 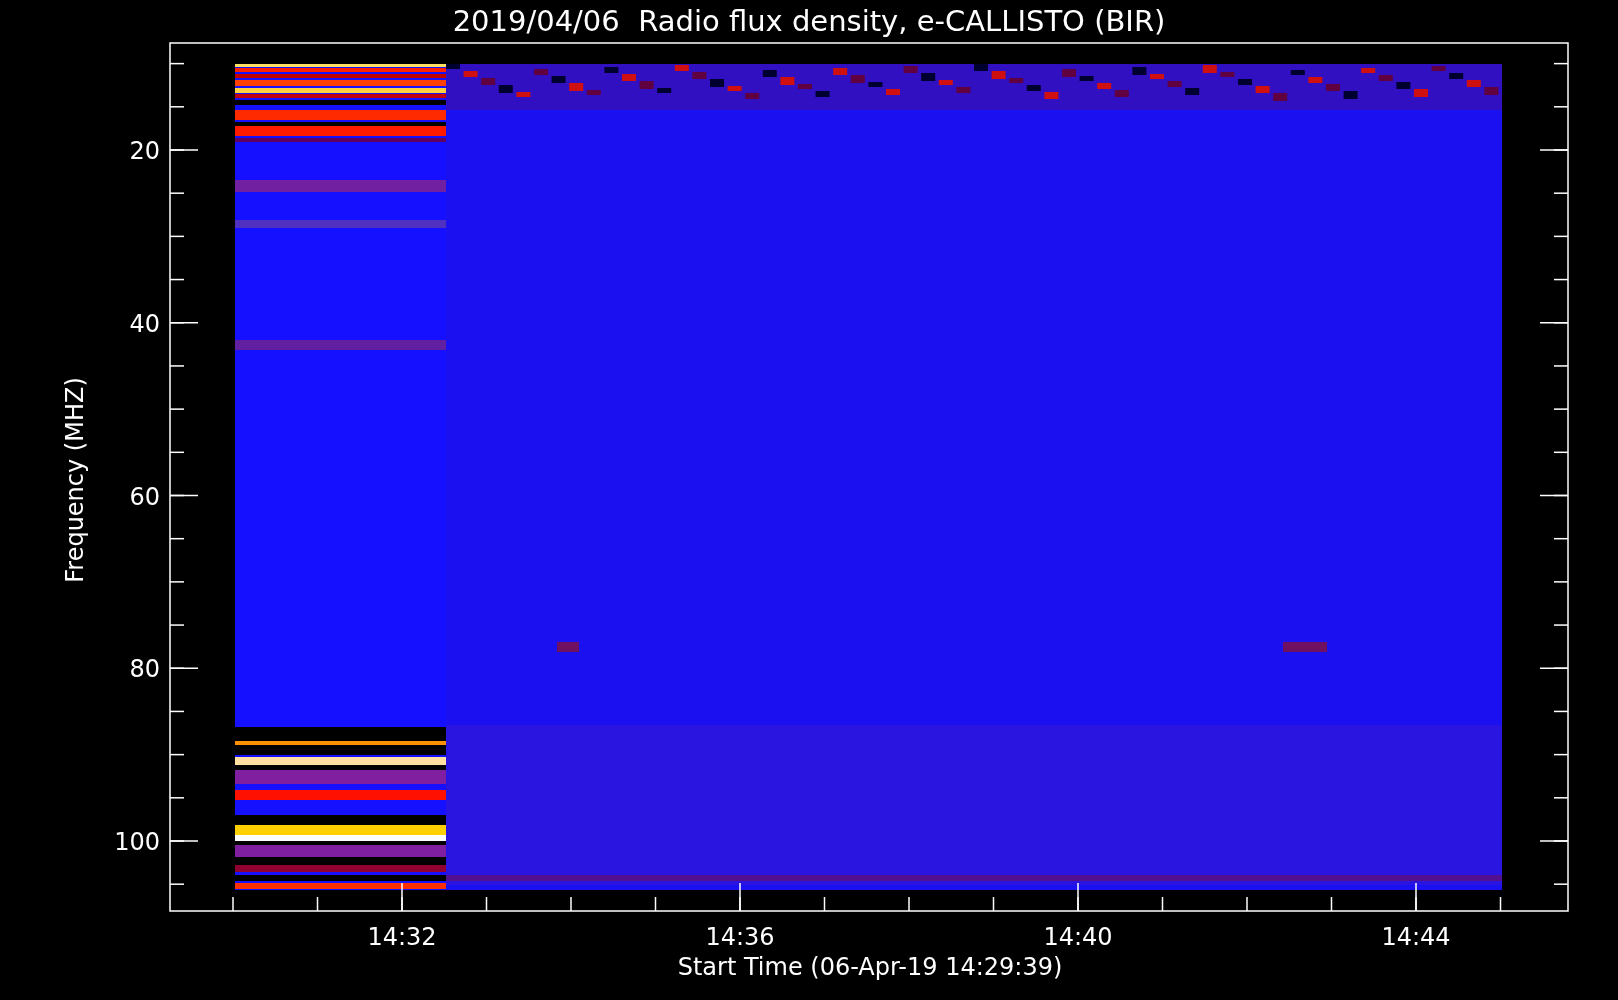 I want to click on x-axis-title: Start Time (06-Apr-19 14:29:39), so click(x=870, y=967).